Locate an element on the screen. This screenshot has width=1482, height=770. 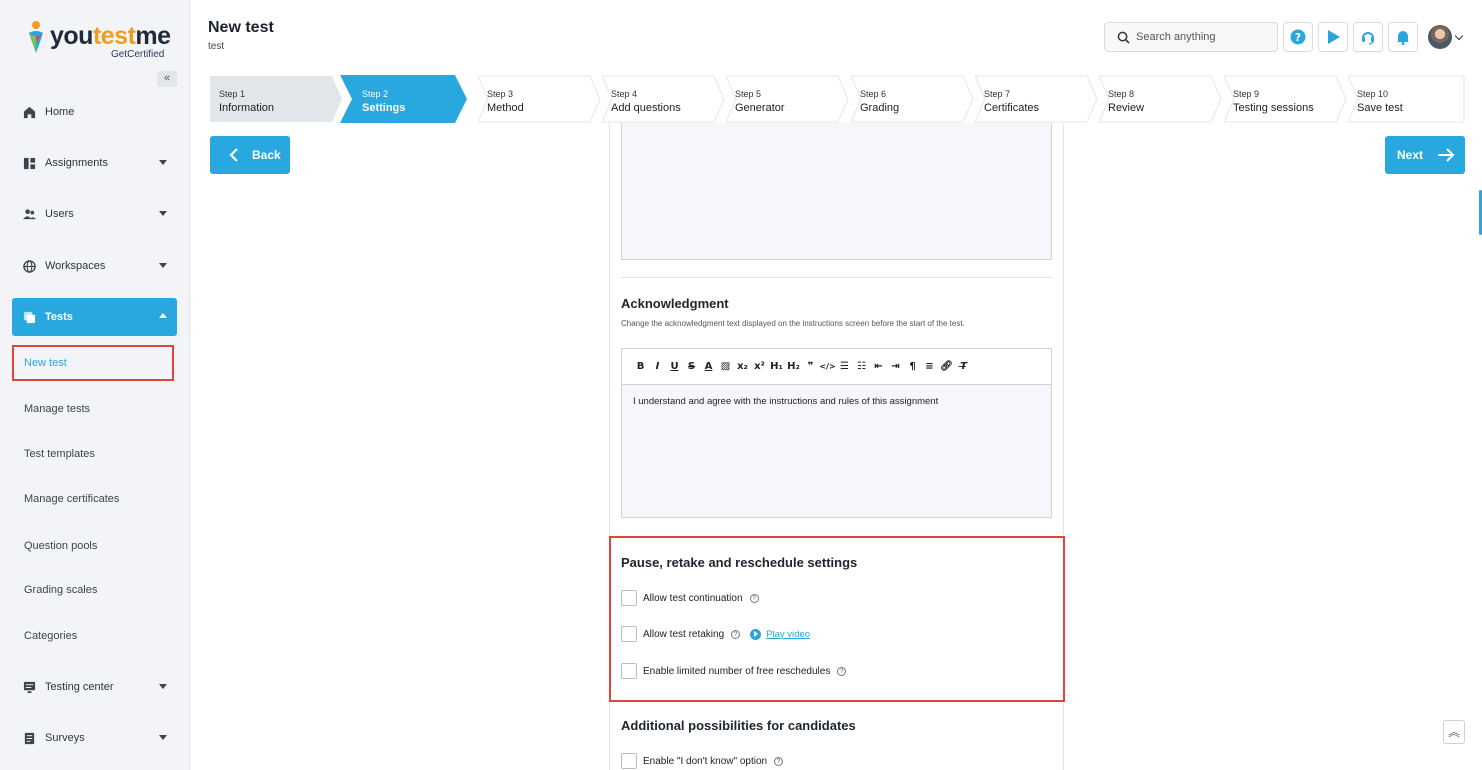
acknowledgment-title: Acknowledgment is located at coordinates (675, 303).